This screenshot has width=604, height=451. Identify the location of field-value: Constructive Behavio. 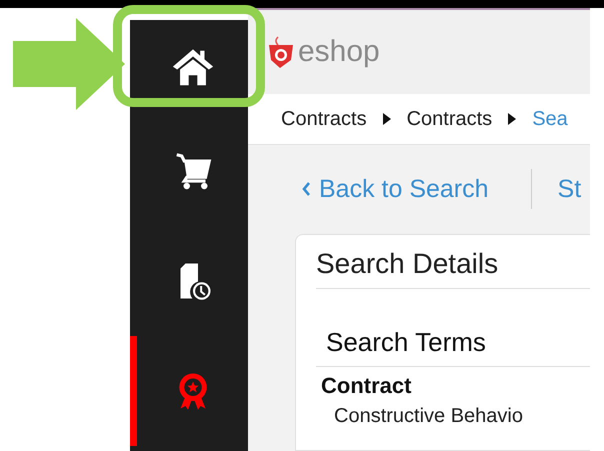
(429, 416).